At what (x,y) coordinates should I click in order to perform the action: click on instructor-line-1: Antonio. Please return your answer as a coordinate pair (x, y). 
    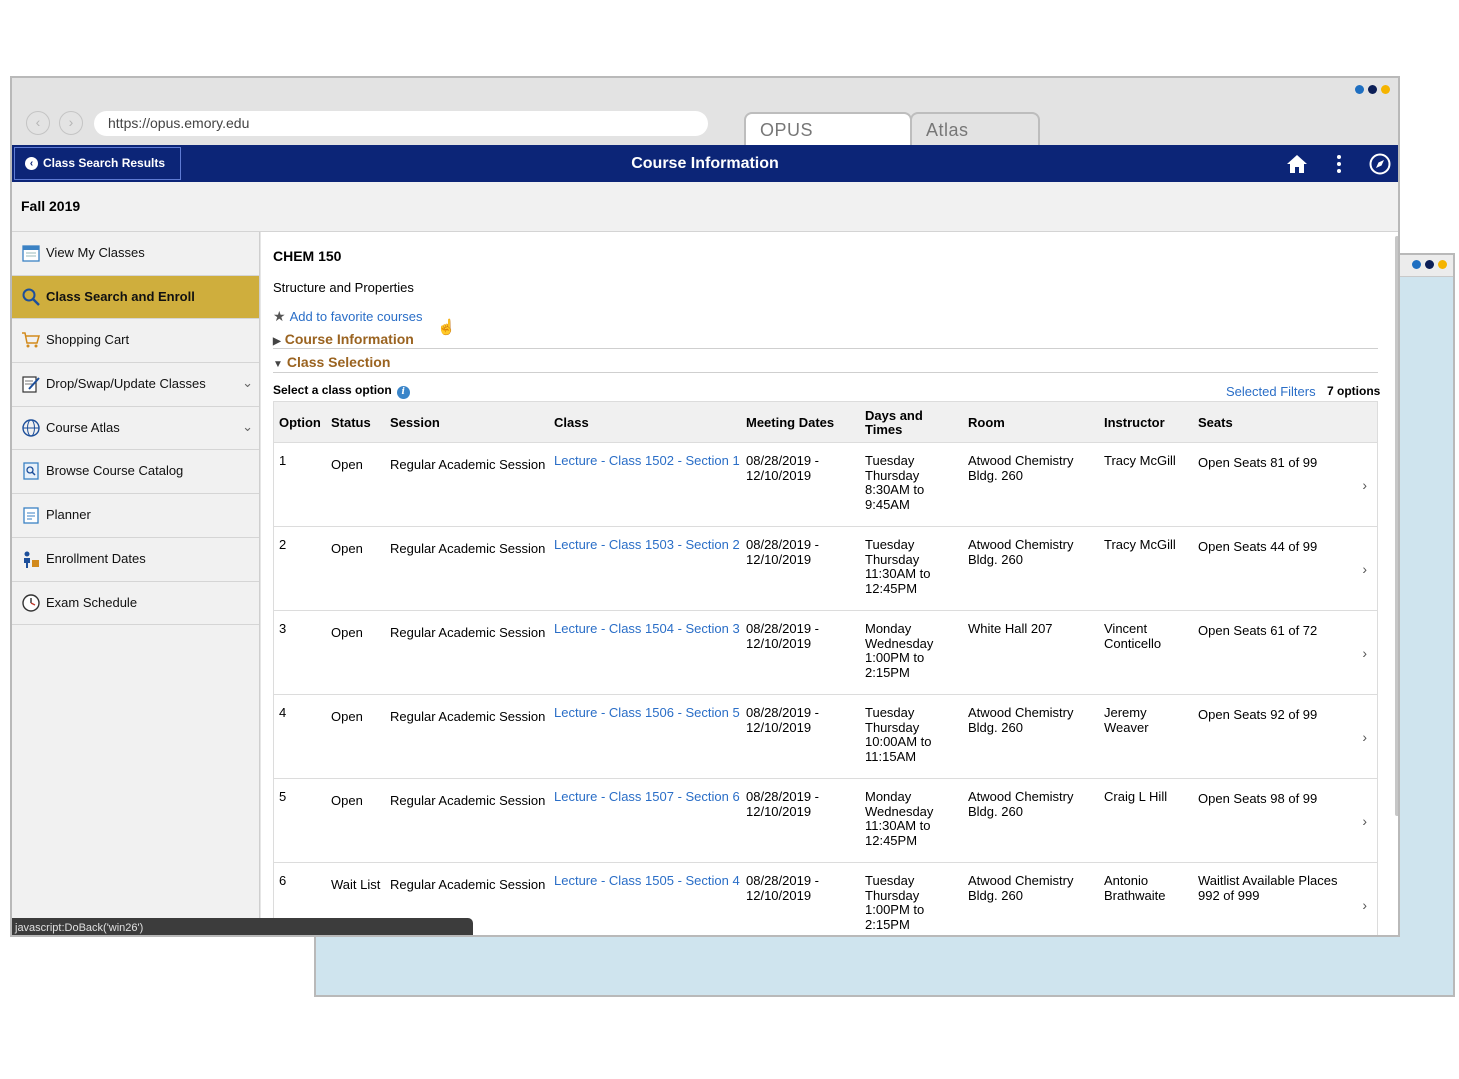
    Looking at the image, I should click on (1126, 880).